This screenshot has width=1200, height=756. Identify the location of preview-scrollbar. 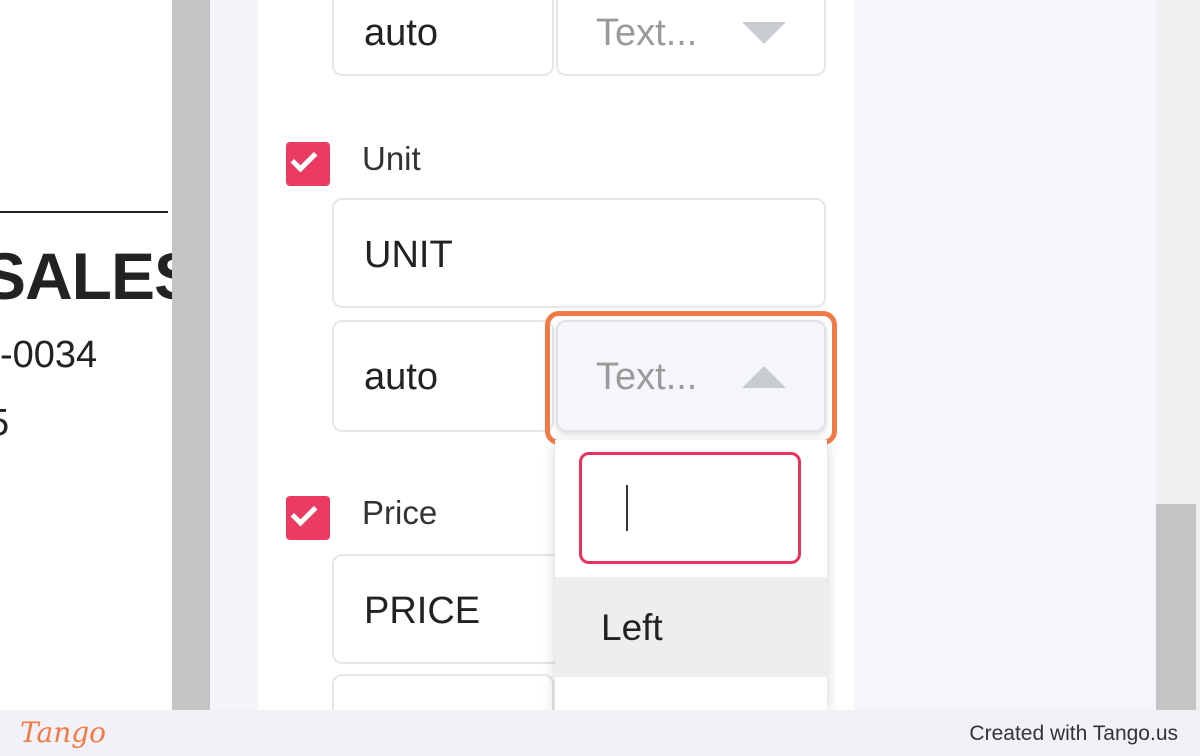
(191, 355).